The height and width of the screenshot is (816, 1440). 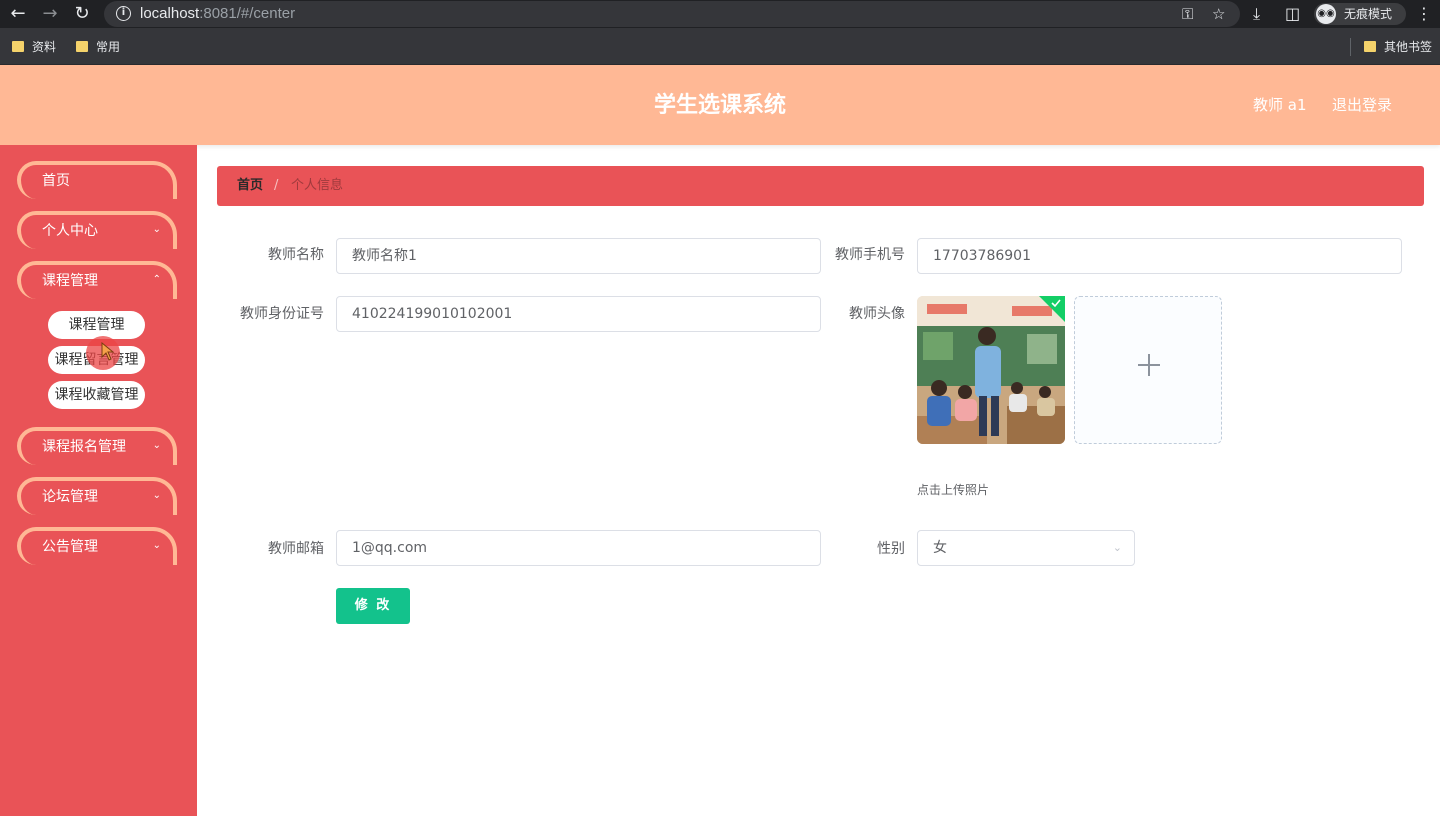 What do you see at coordinates (50, 14) in the screenshot?
I see `forward-arrow-icon: →` at bounding box center [50, 14].